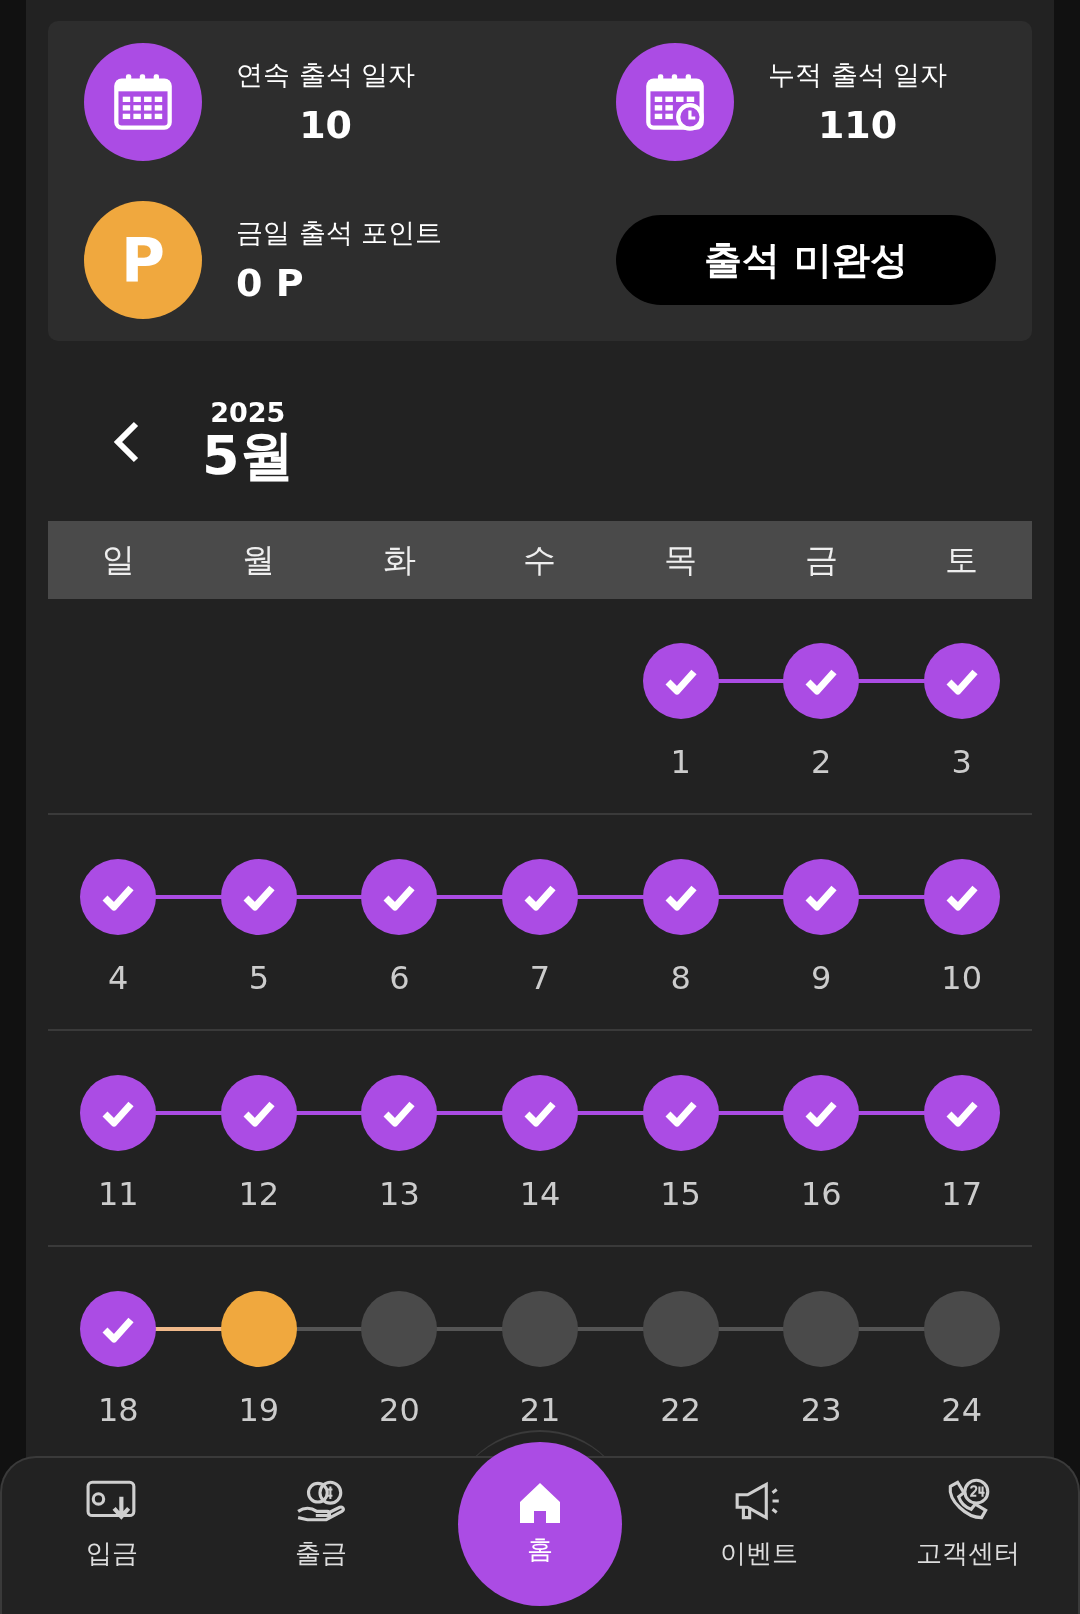 This screenshot has height=1614, width=1080. I want to click on nav-item: 입금, so click(112, 1535).